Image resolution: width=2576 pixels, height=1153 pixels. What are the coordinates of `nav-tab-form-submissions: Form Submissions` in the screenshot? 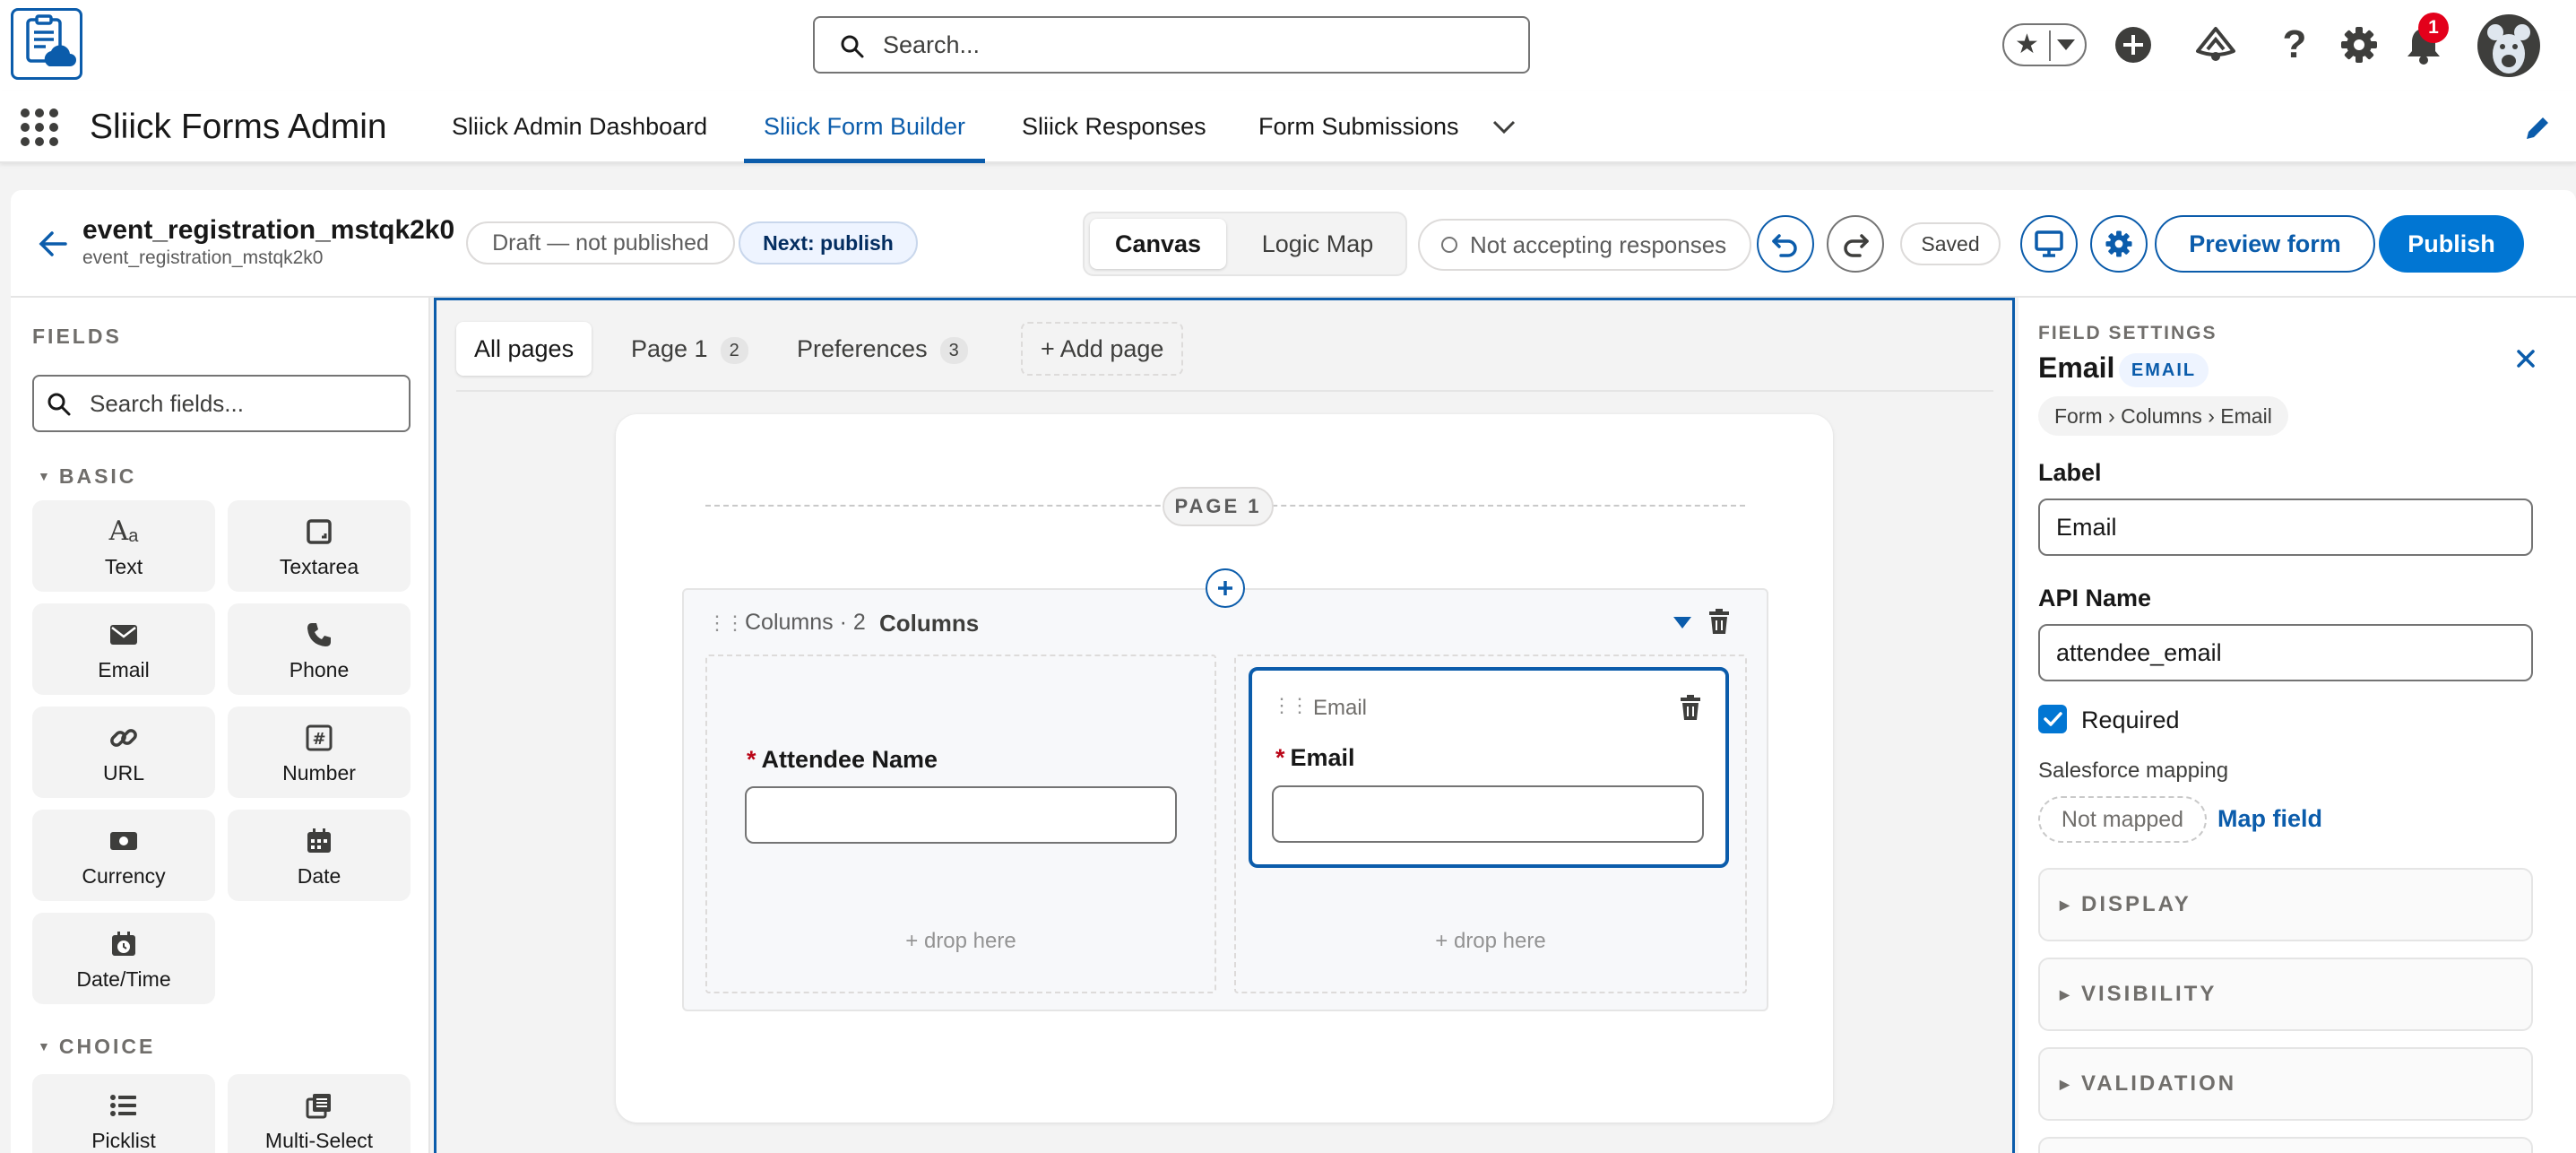 It's located at (1358, 127).